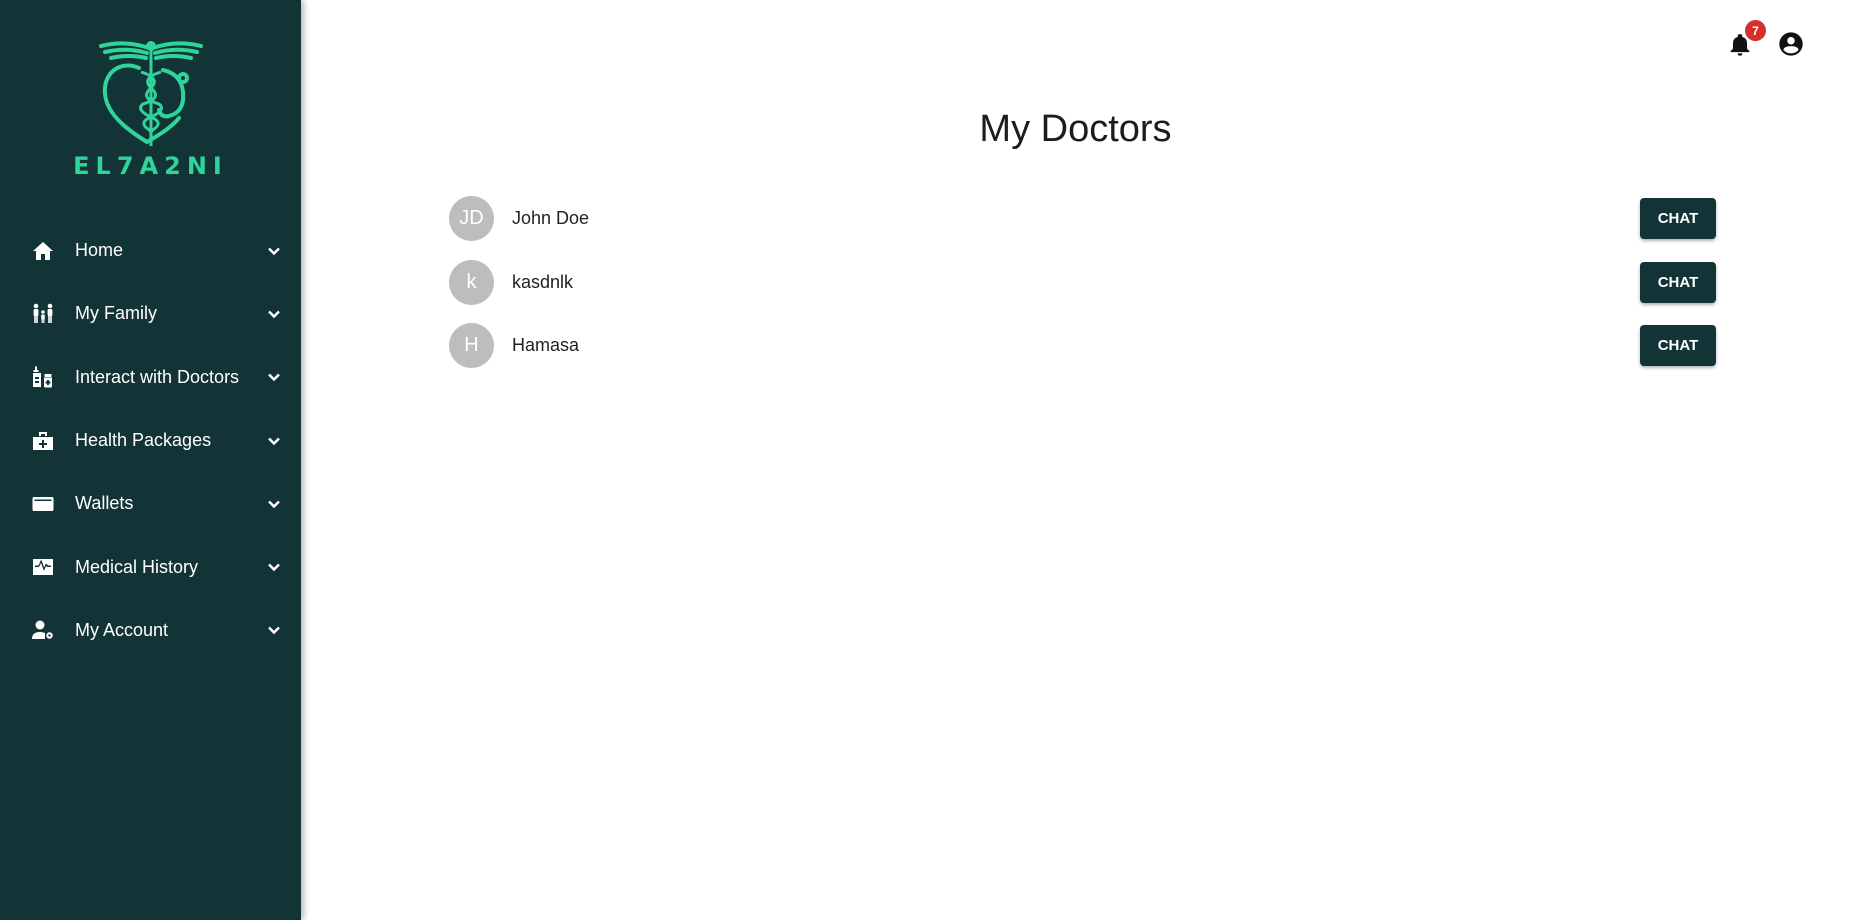 The image size is (1850, 920). Describe the element at coordinates (122, 629) in the screenshot. I see `sidebar-item-label: My Account` at that location.